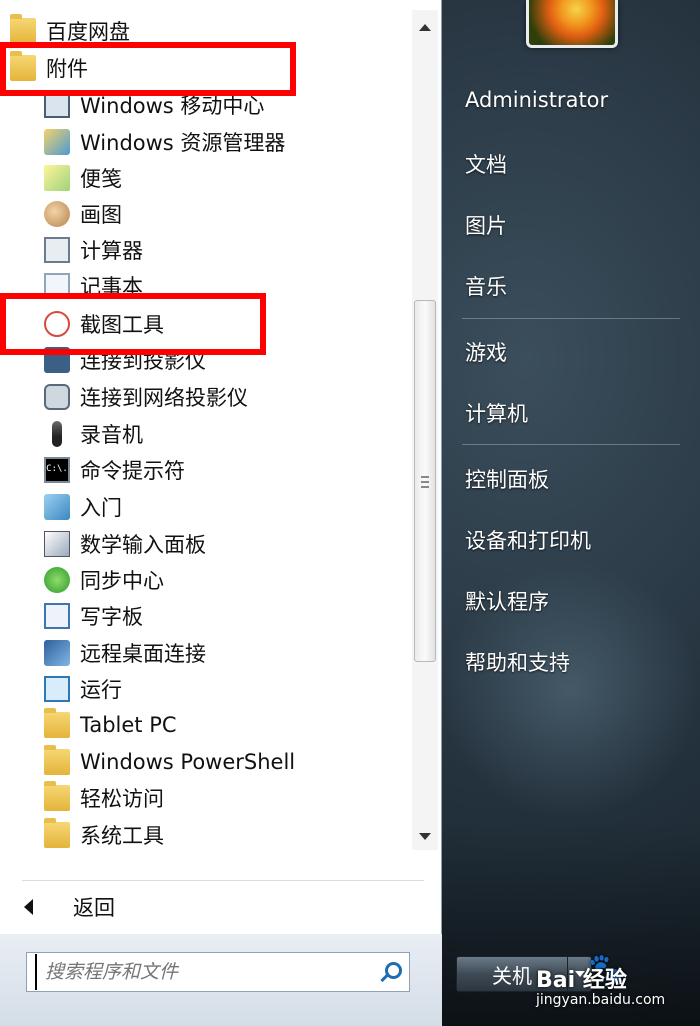  Describe the element at coordinates (101, 690) in the screenshot. I see `program-label: 运行` at that location.